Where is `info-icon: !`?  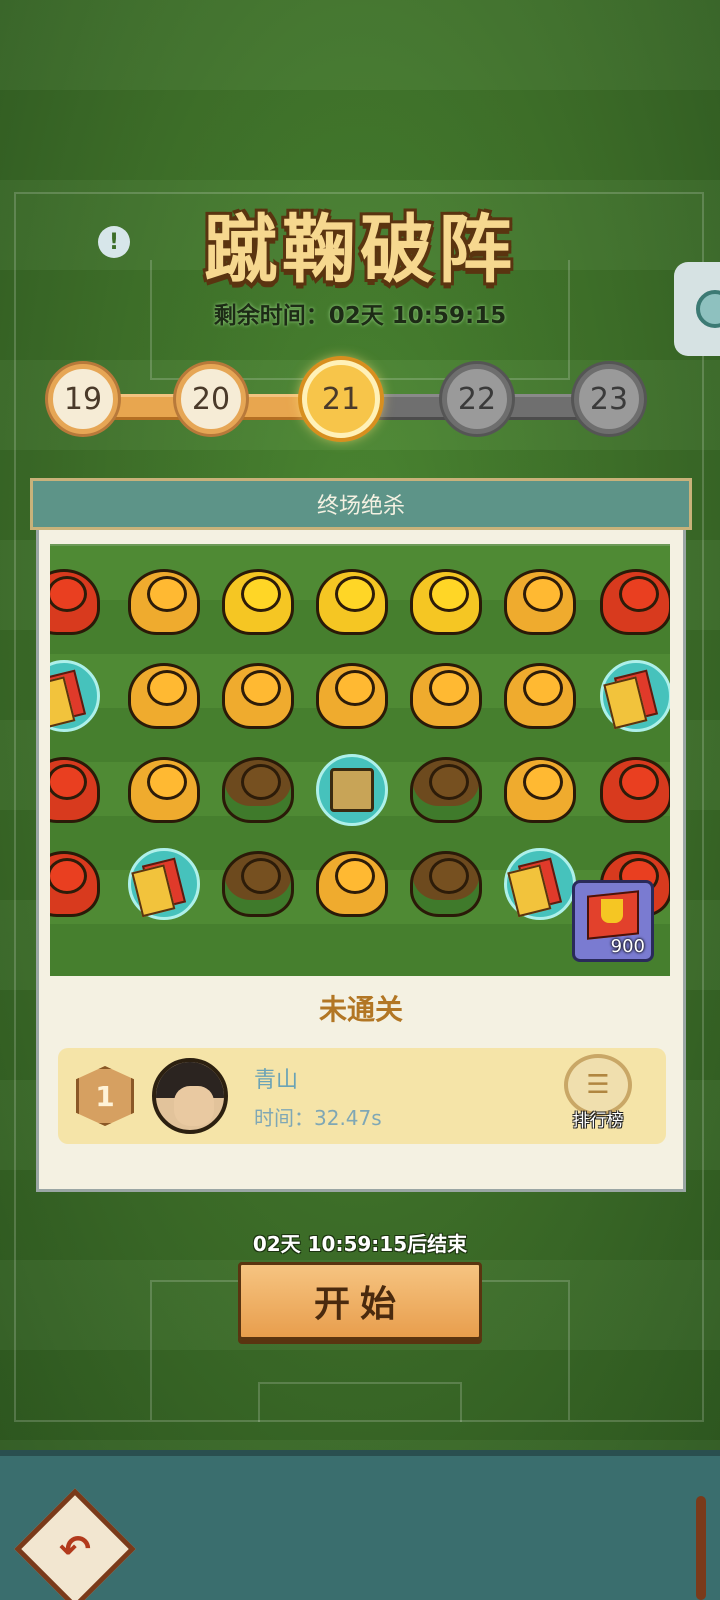
info-icon: ! is located at coordinates (114, 242).